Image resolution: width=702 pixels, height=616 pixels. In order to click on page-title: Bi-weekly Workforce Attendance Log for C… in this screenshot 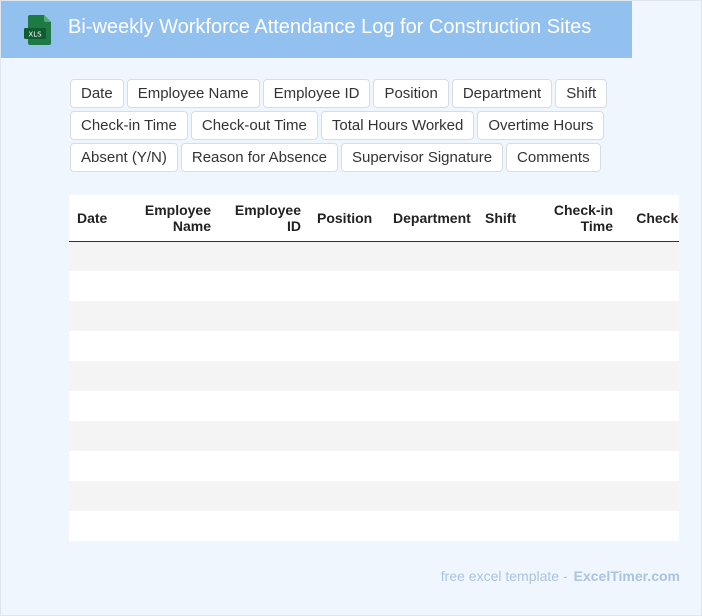, I will do `click(330, 27)`.